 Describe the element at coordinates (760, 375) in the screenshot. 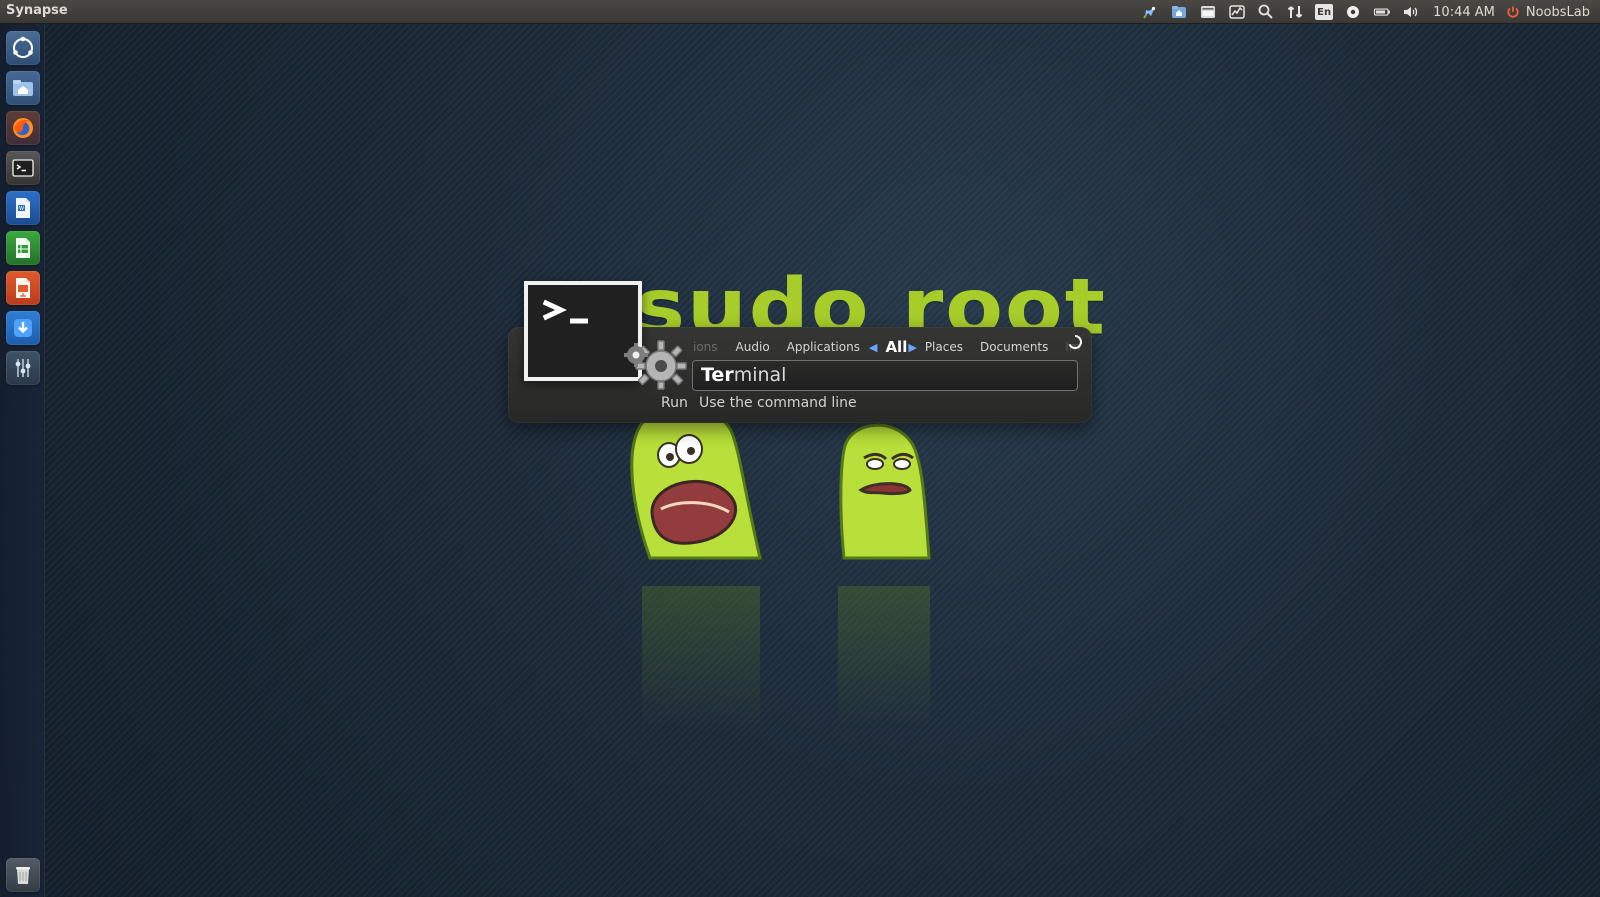

I see `query-remainder: minal` at that location.